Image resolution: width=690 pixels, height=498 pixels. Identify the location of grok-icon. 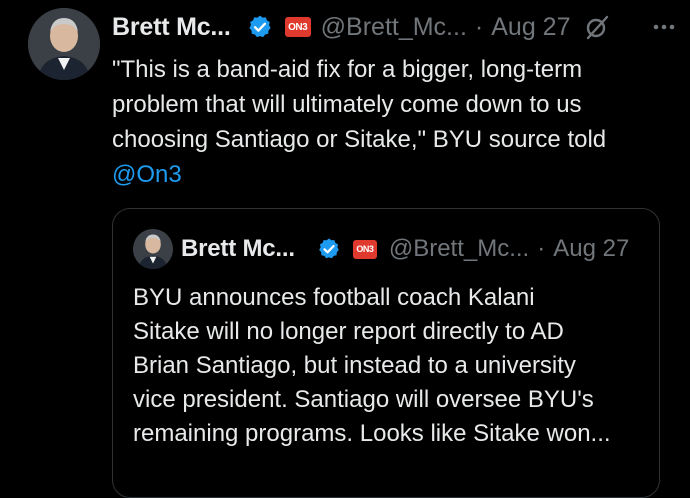
(597, 27).